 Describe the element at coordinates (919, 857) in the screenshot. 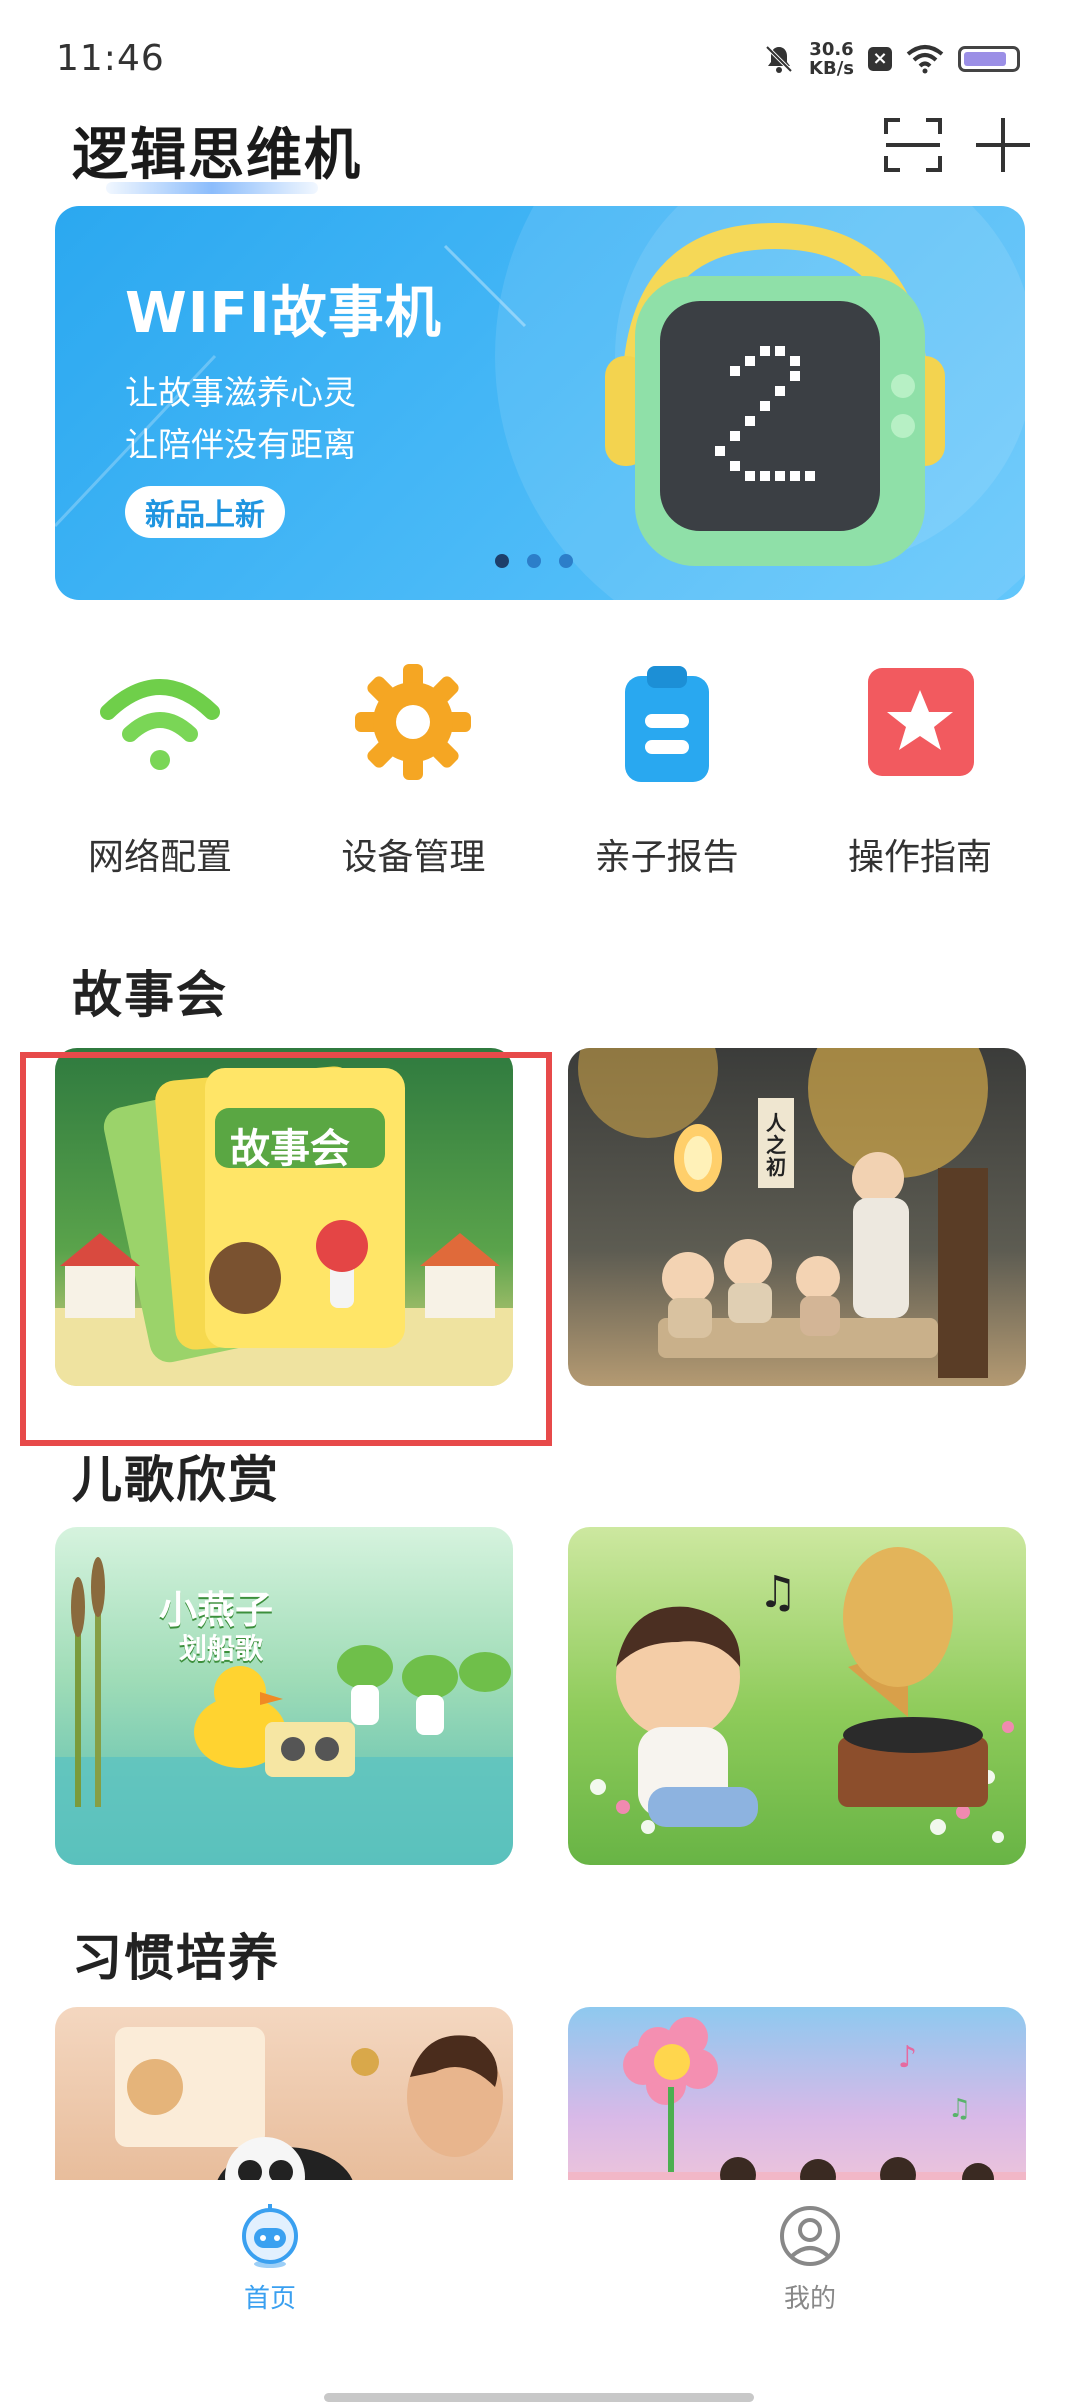

I see `quick-label: 操作指南` at that location.